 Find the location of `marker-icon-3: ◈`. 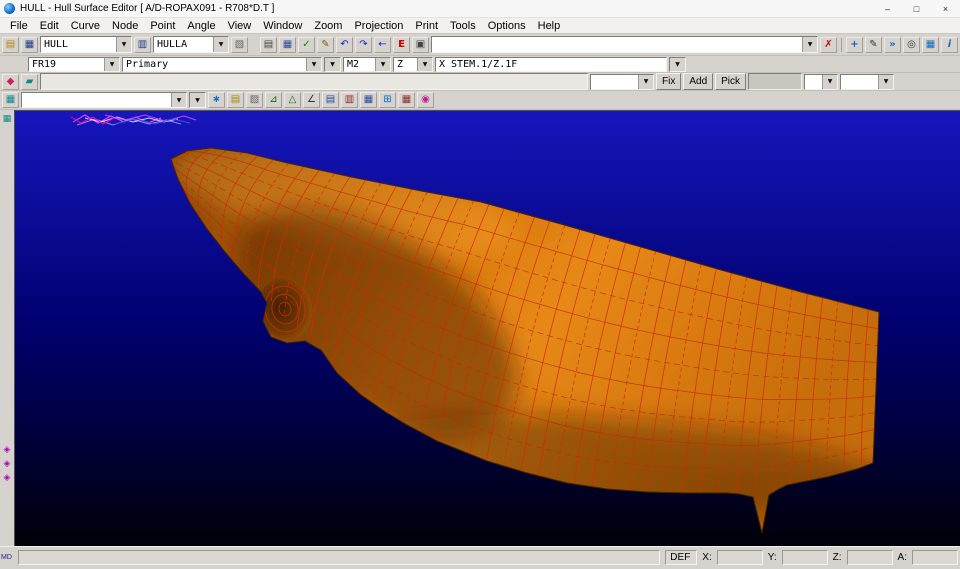

marker-icon-3: ◈ is located at coordinates (7, 477).